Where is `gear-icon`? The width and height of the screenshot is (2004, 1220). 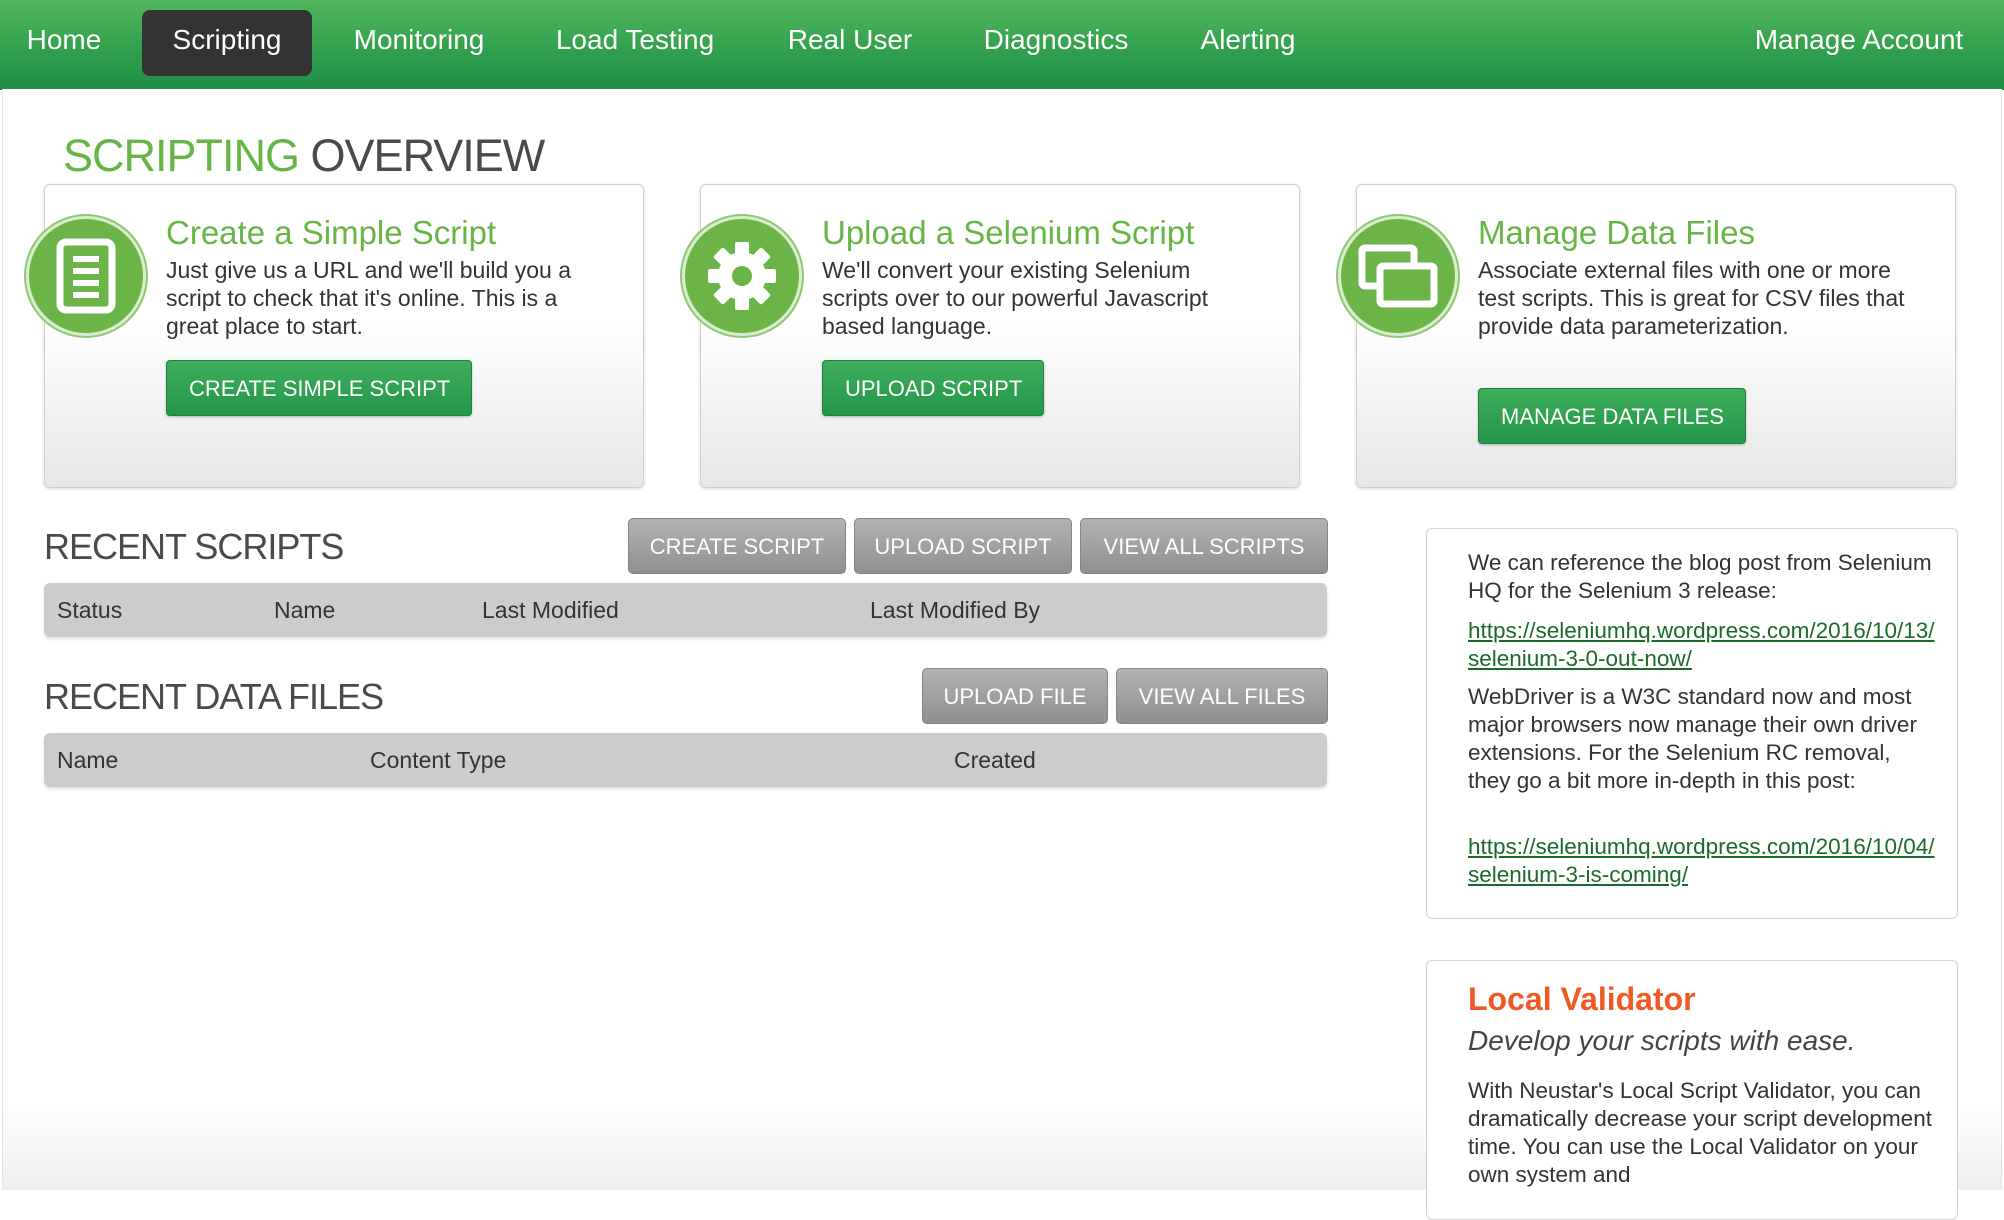 gear-icon is located at coordinates (742, 276).